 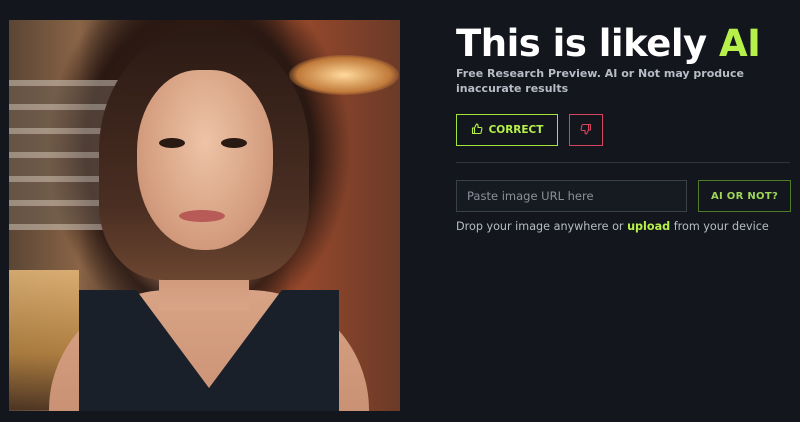 What do you see at coordinates (740, 43) in the screenshot?
I see `result-verdict: AI` at bounding box center [740, 43].